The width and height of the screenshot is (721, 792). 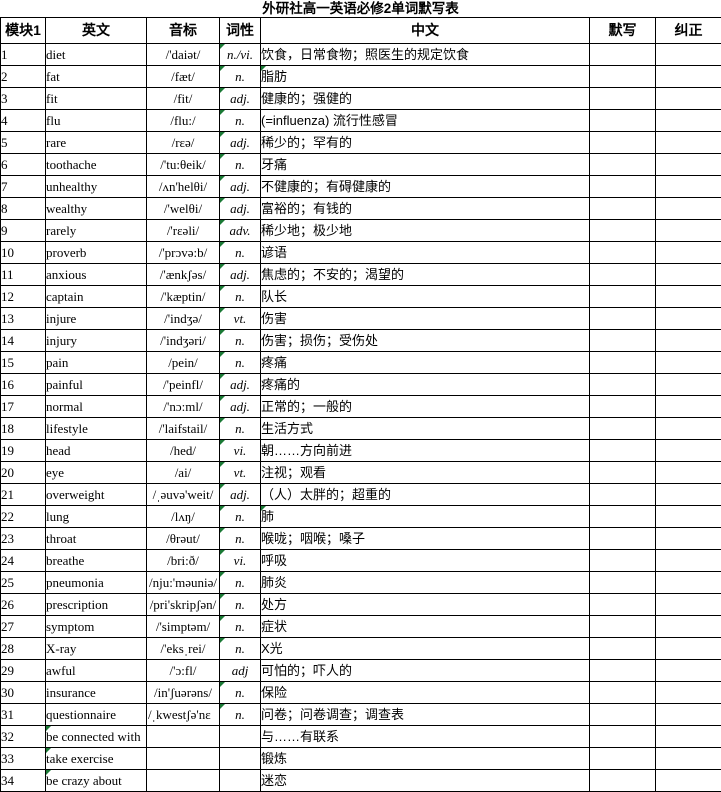 What do you see at coordinates (425, 582) in the screenshot?
I see `cell-chinese: 肺炎` at bounding box center [425, 582].